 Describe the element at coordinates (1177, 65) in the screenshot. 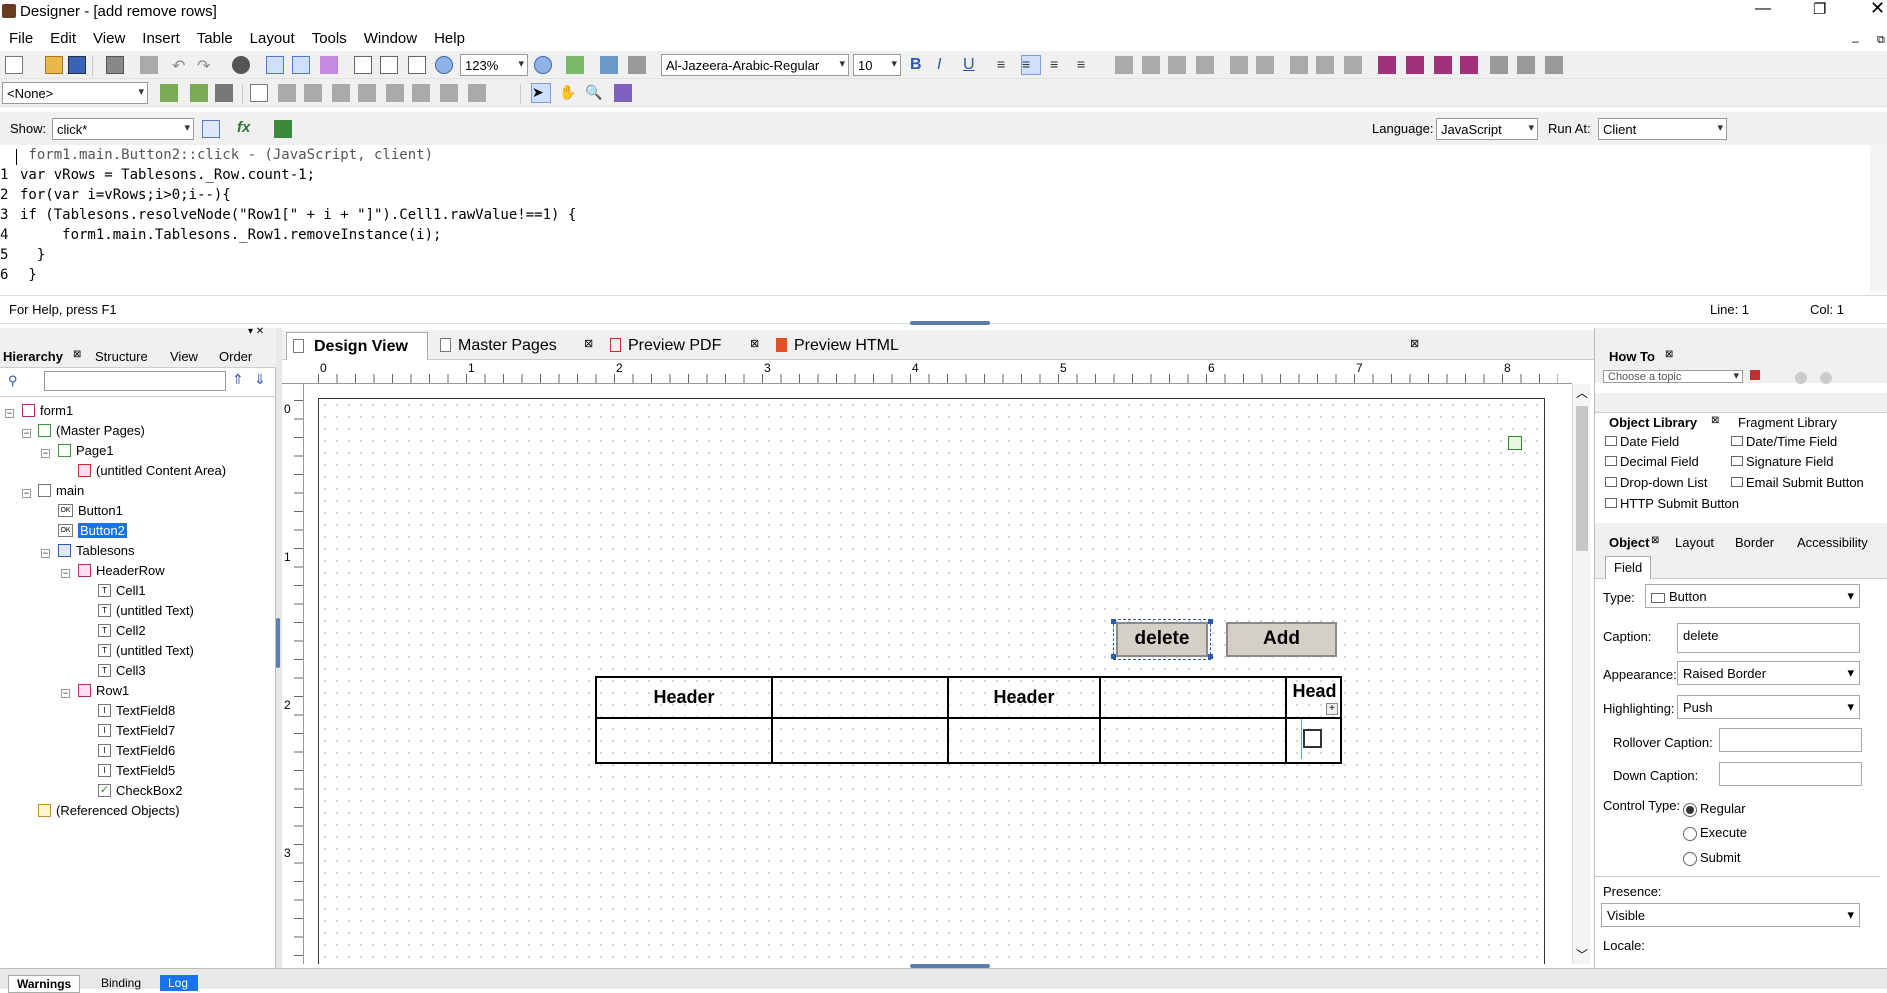

I see `align-objects-top-icon` at that location.